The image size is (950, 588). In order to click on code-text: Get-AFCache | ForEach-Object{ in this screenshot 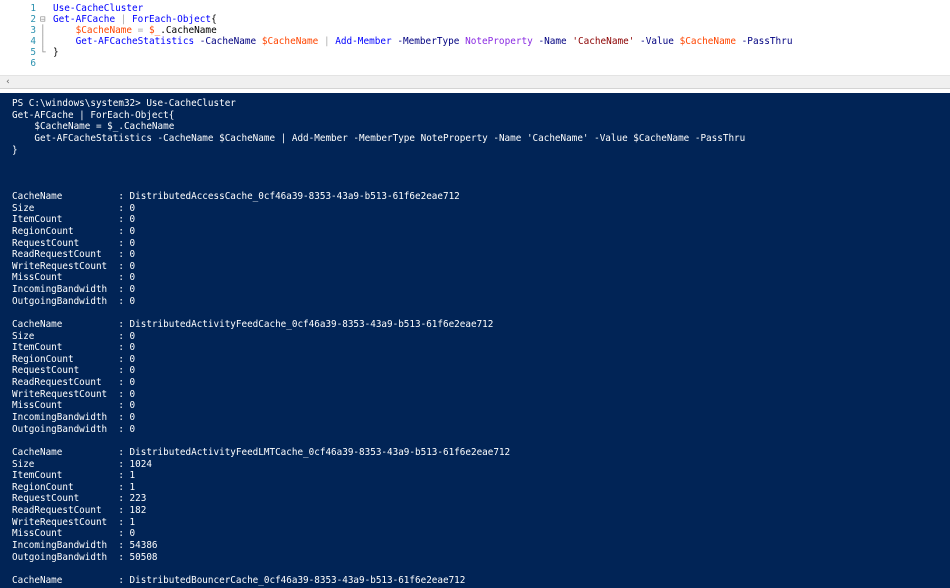, I will do `click(135, 19)`.